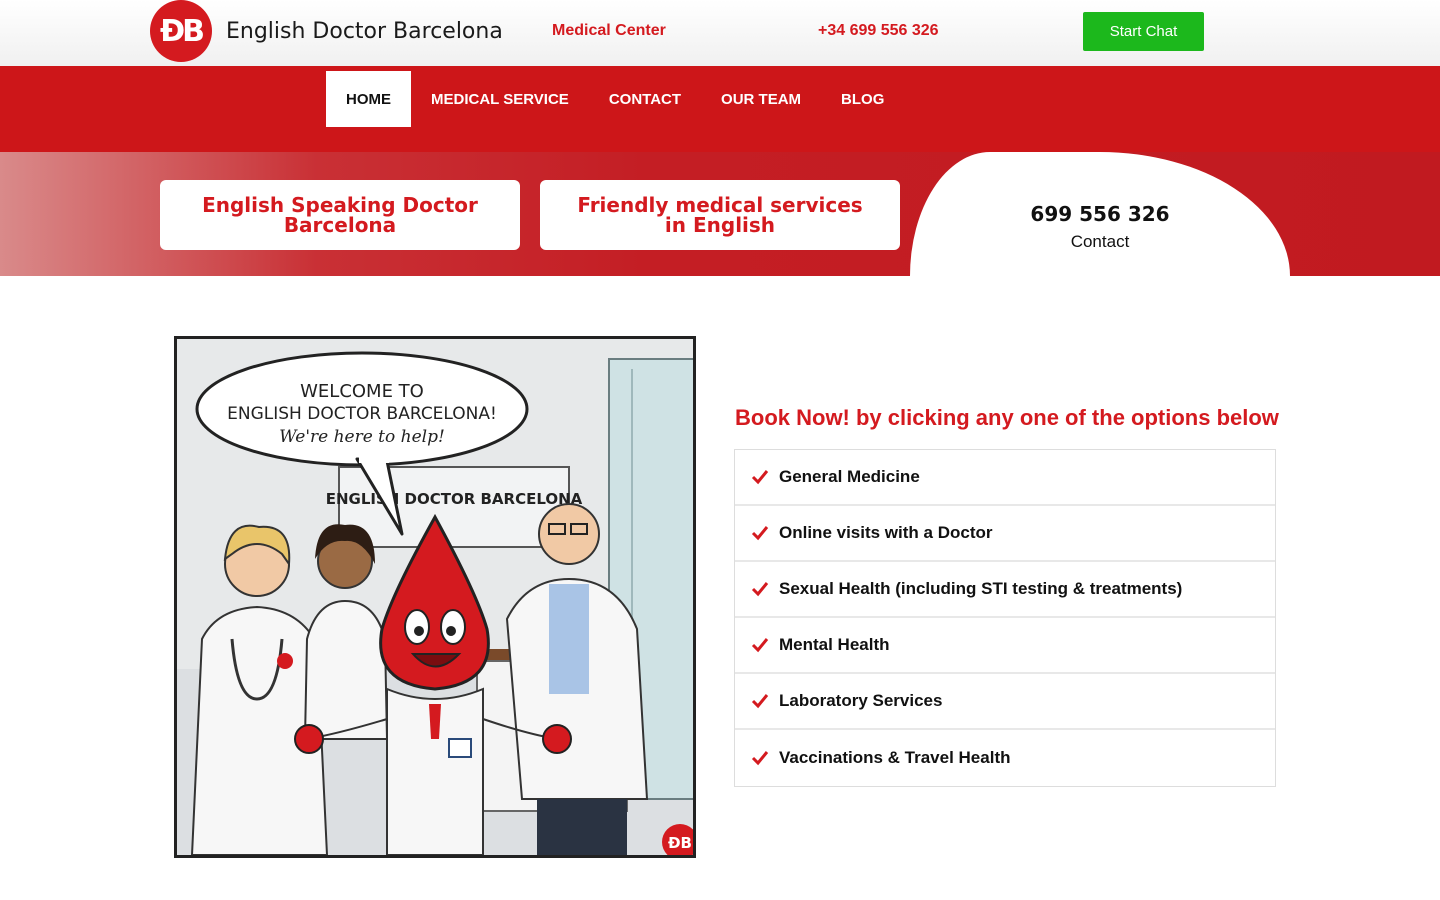 This screenshot has width=1440, height=900. What do you see at coordinates (181, 31) in the screenshot?
I see `logo-mark-icon: ÐB` at bounding box center [181, 31].